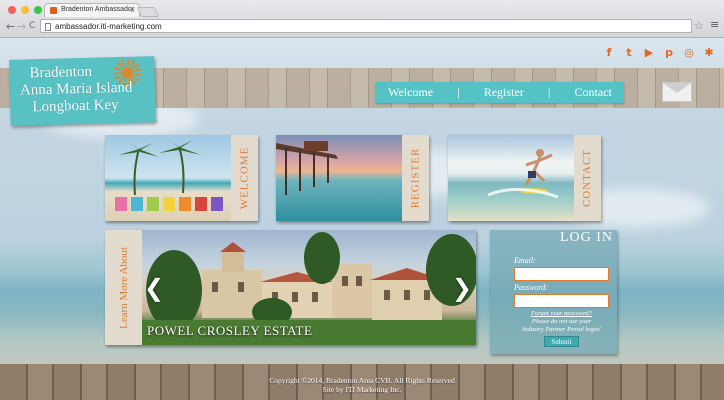 This screenshot has width=724, height=400. What do you see at coordinates (366, 26) in the screenshot?
I see `address-bar: ambassador.iti-marketing.com` at bounding box center [366, 26].